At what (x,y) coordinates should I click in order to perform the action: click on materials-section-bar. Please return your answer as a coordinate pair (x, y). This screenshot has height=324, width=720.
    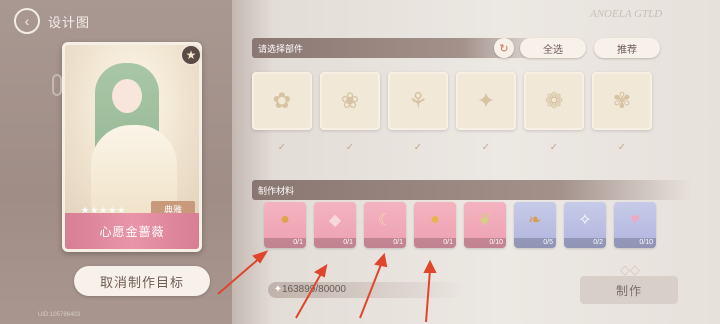
    Looking at the image, I should click on (472, 190).